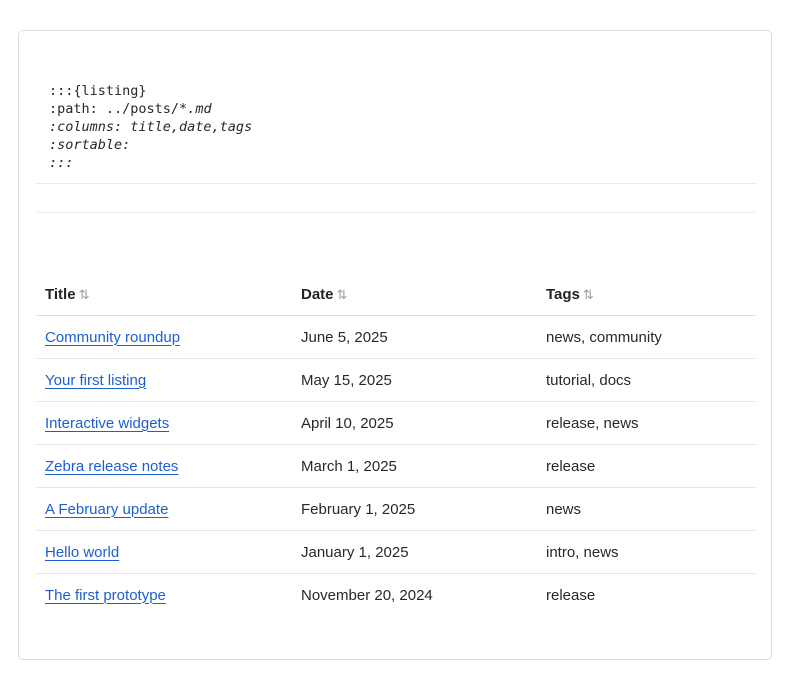 The height and width of the screenshot is (683, 800). What do you see at coordinates (111, 466) in the screenshot?
I see `post-title-link: Zebra release notes` at bounding box center [111, 466].